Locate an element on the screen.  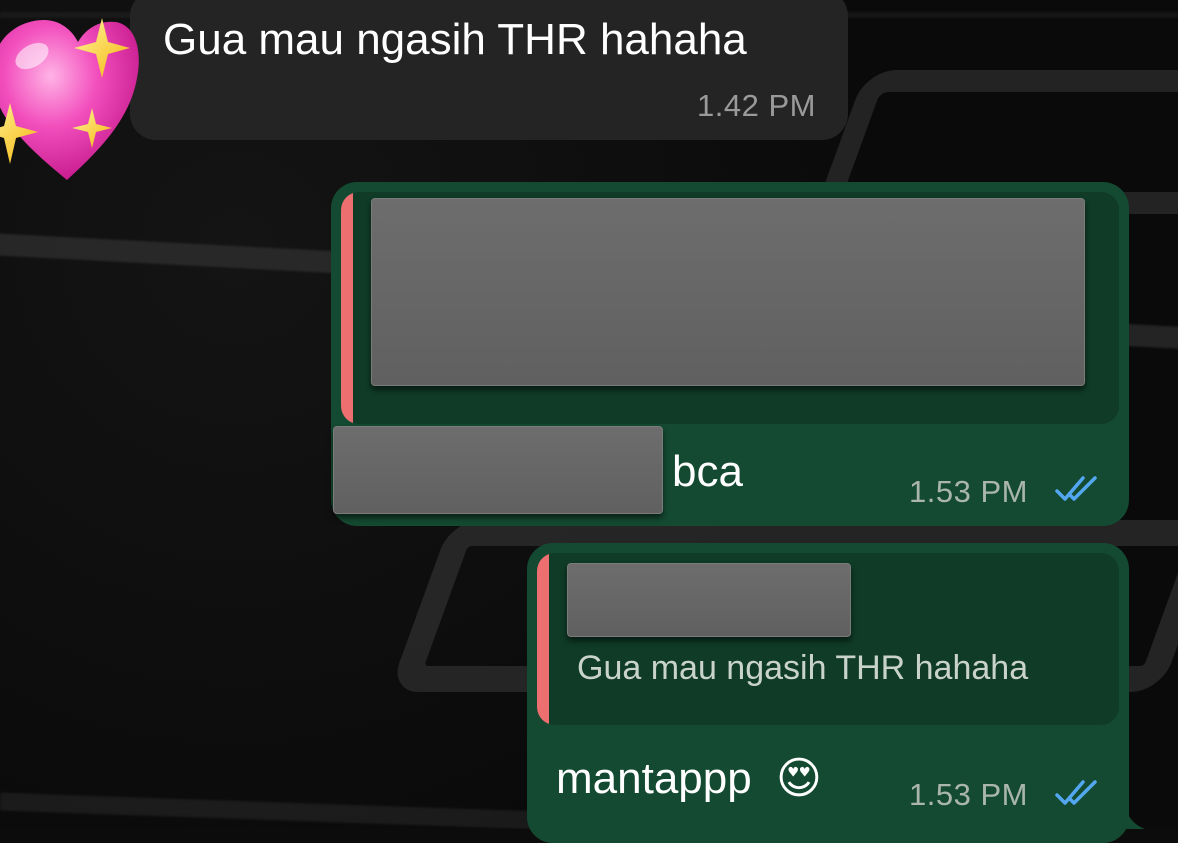
heart-eyes-emoji-icon: 😍 is located at coordinates (798, 778).